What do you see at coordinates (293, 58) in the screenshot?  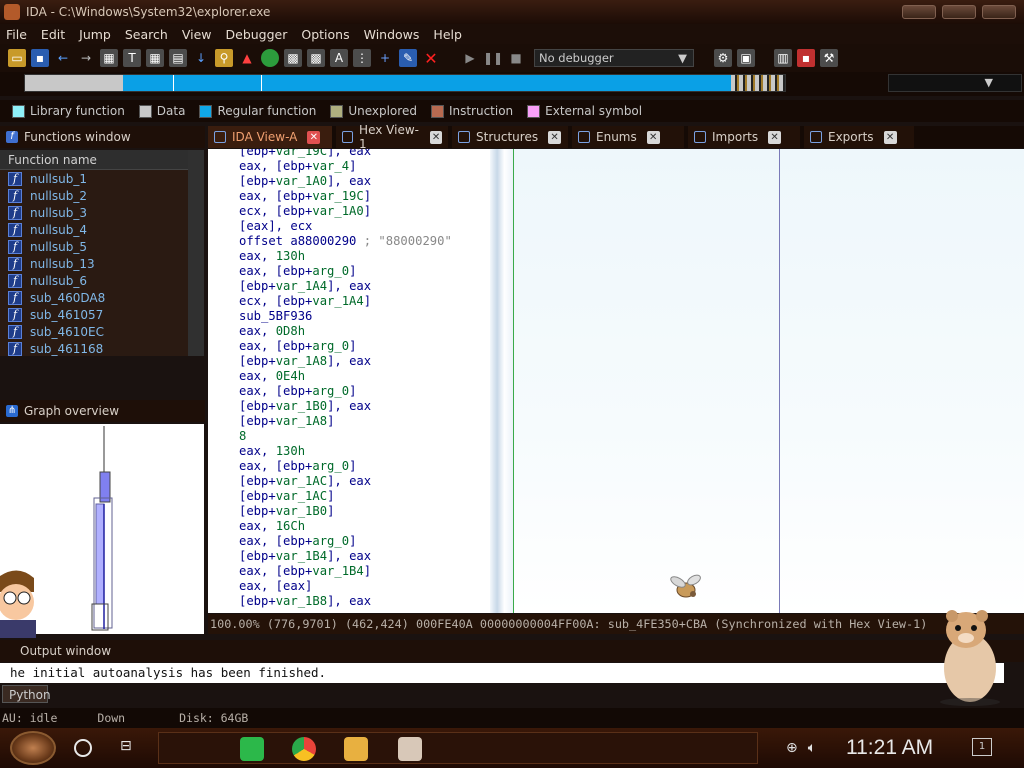 I see `code-icon: ▩` at bounding box center [293, 58].